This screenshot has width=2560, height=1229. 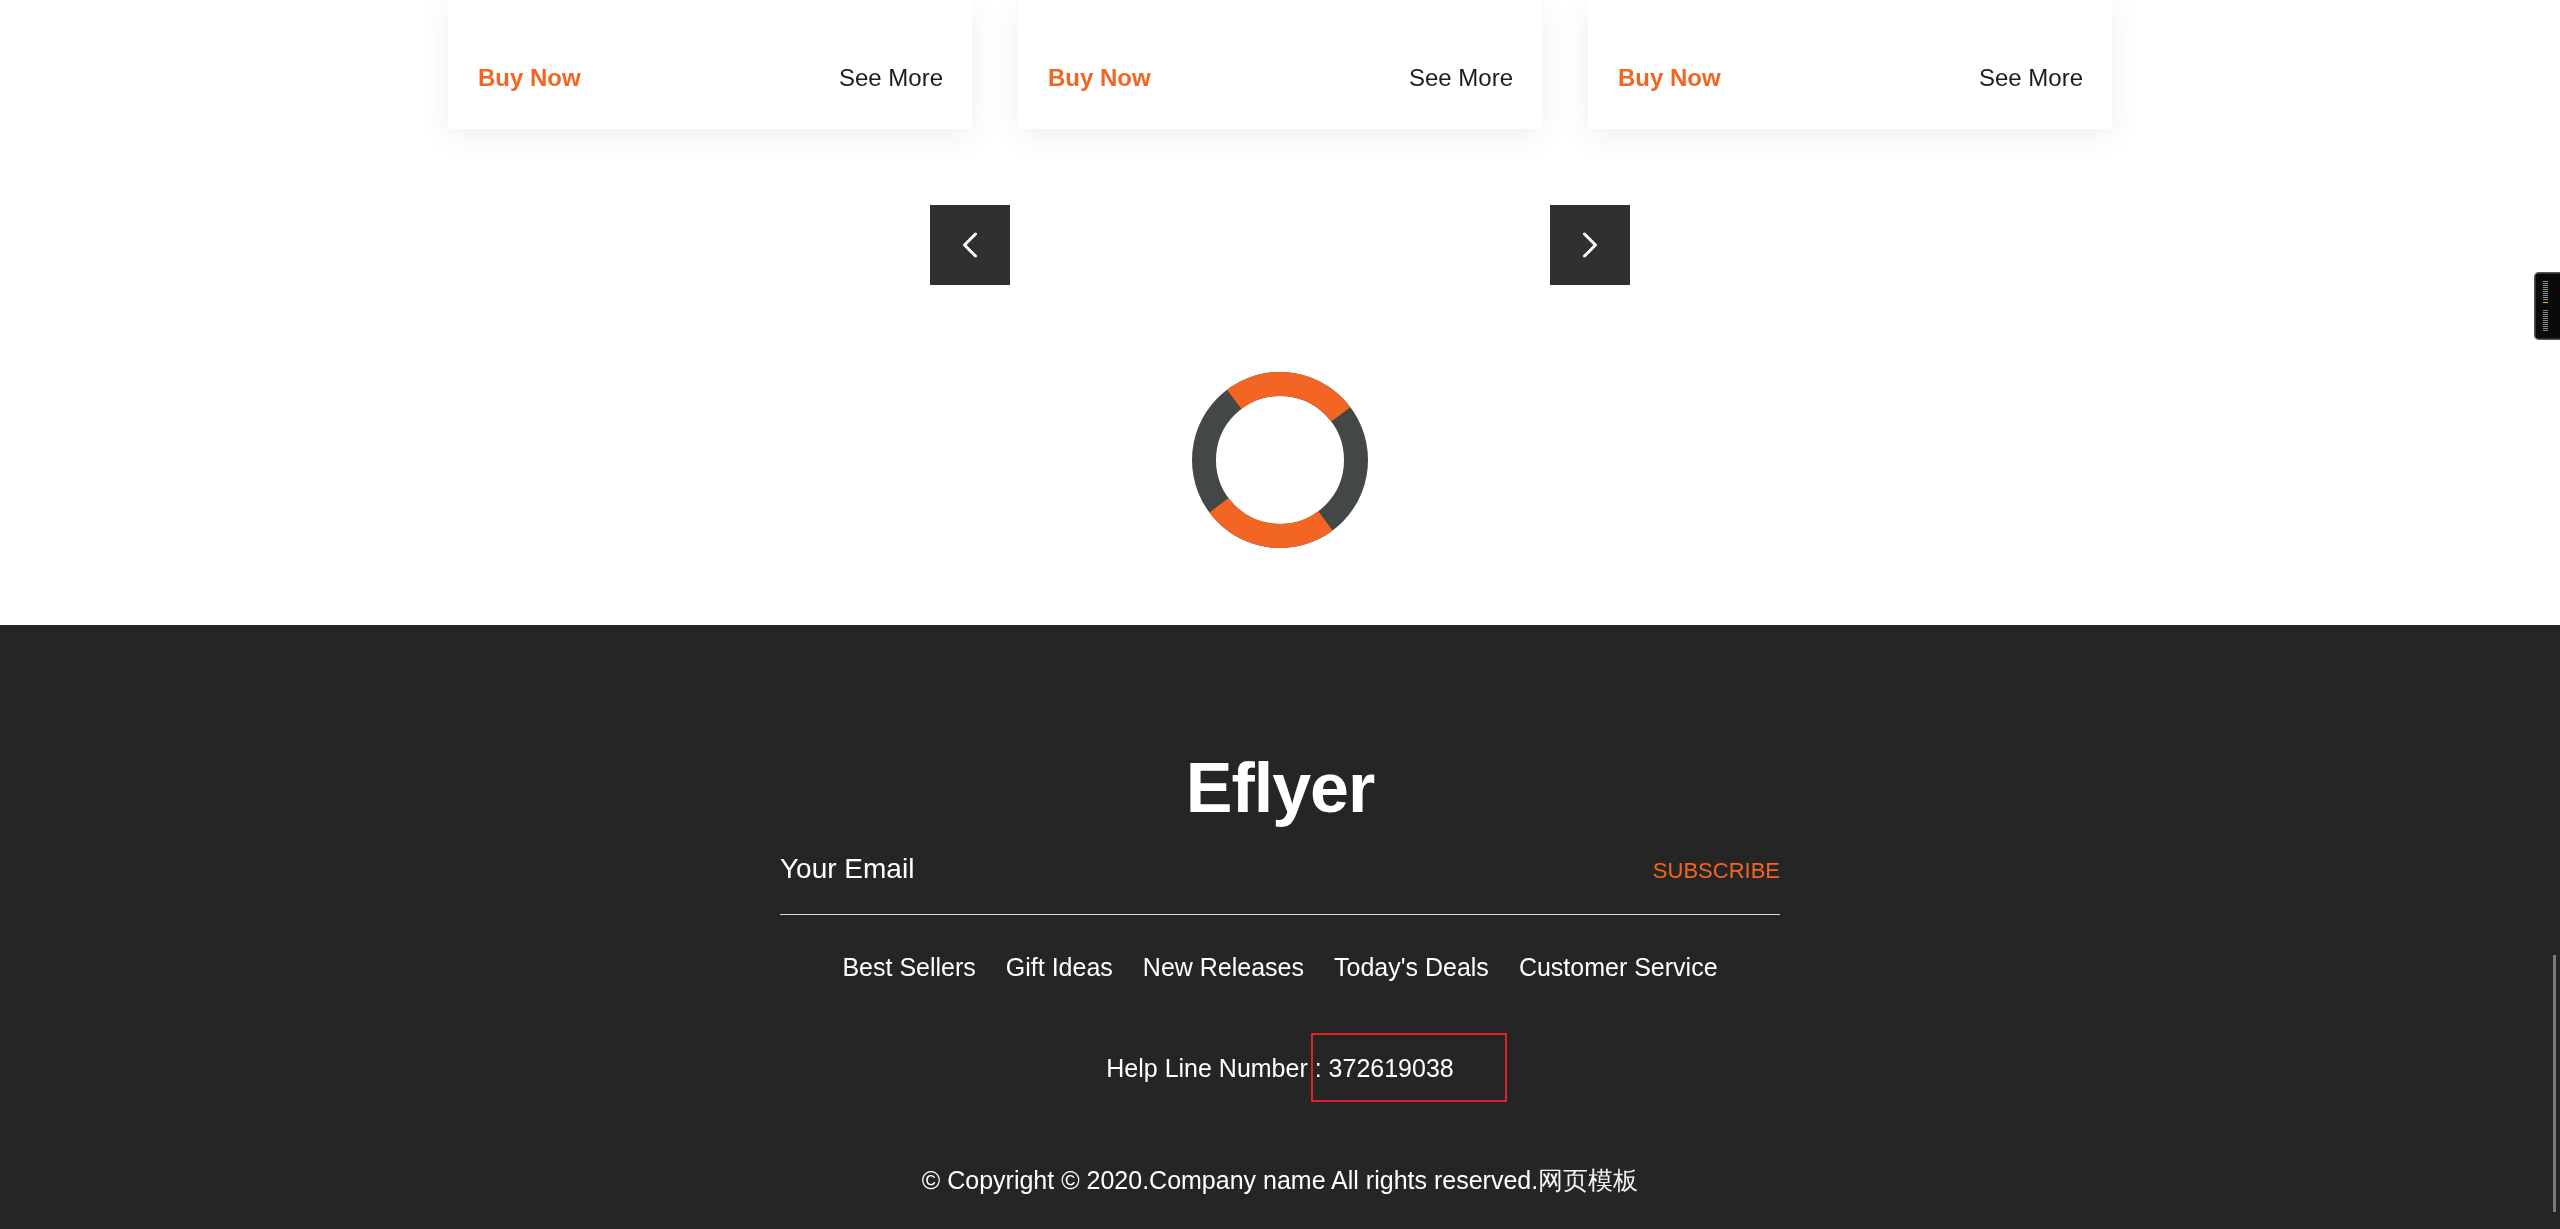 I want to click on subscribe-button: SUBSCRIBE, so click(x=1716, y=871).